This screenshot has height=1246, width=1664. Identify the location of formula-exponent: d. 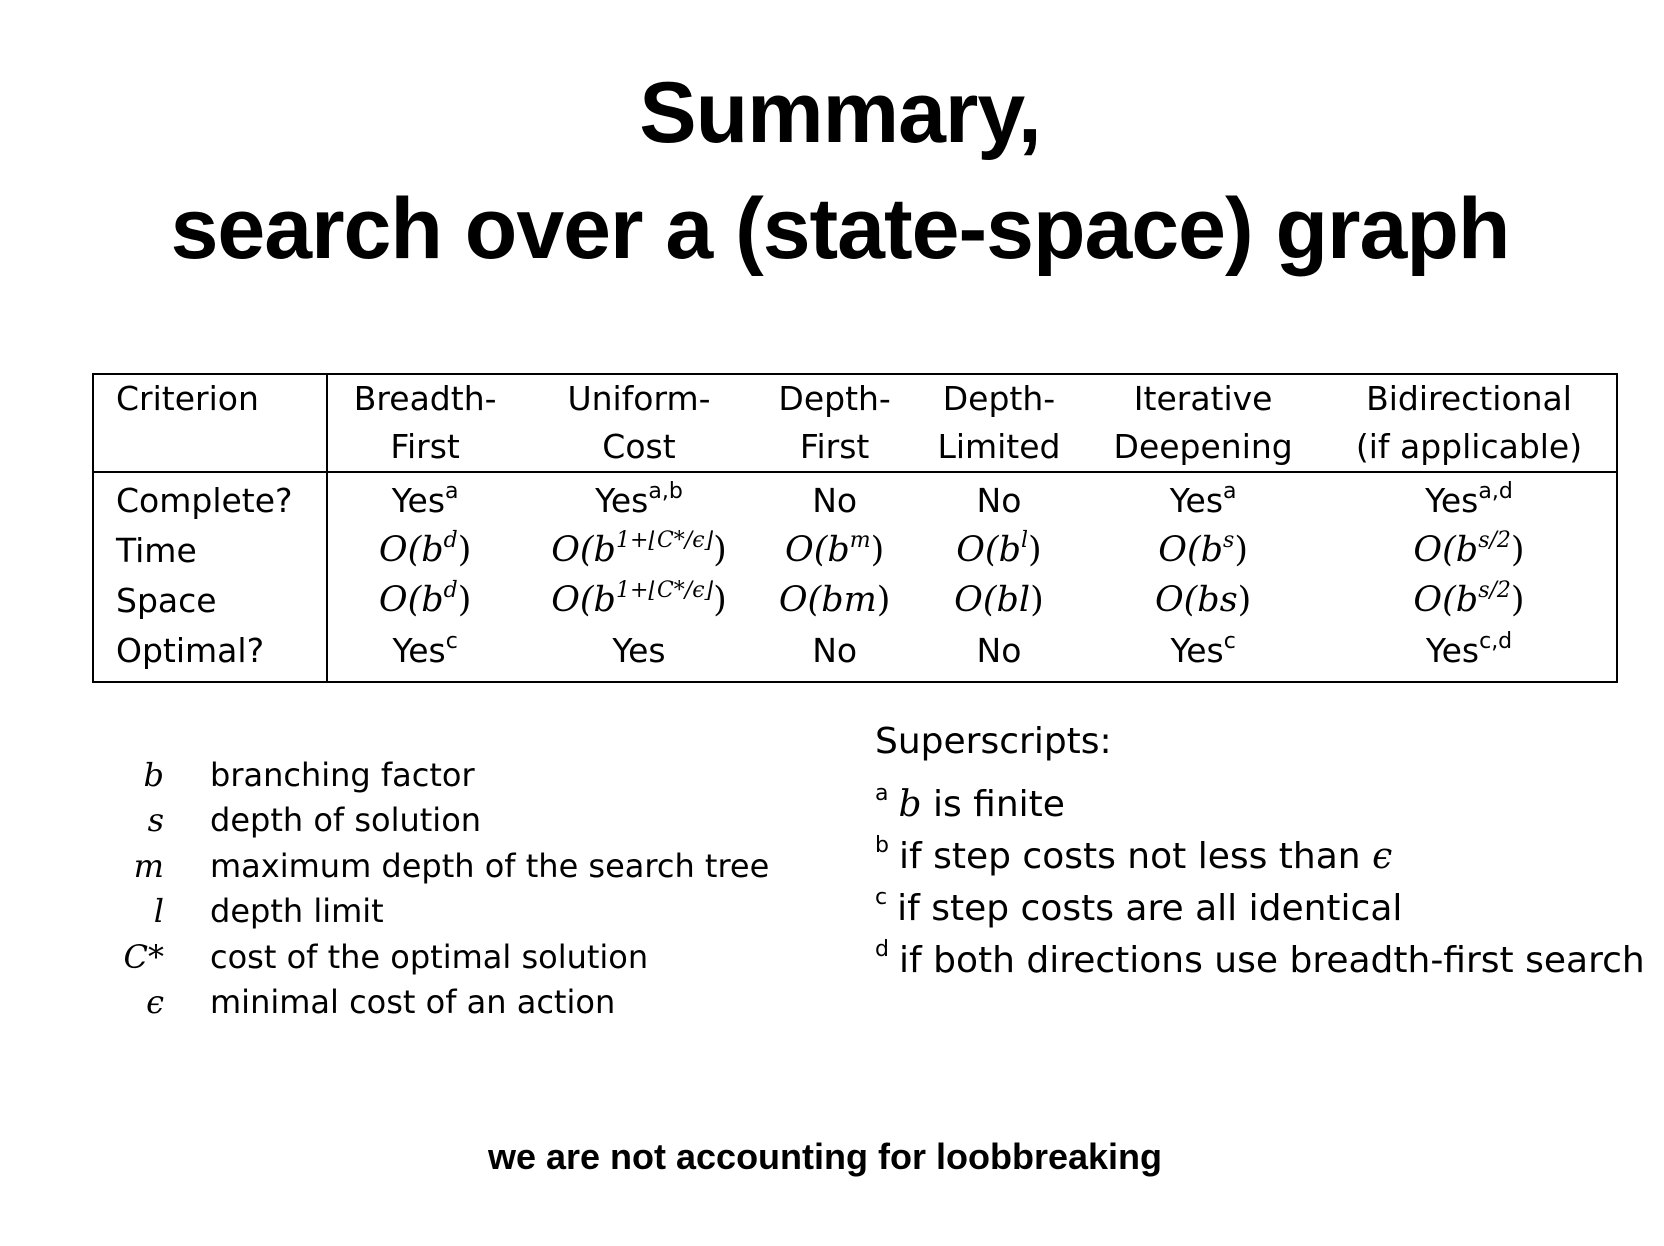
(450, 590).